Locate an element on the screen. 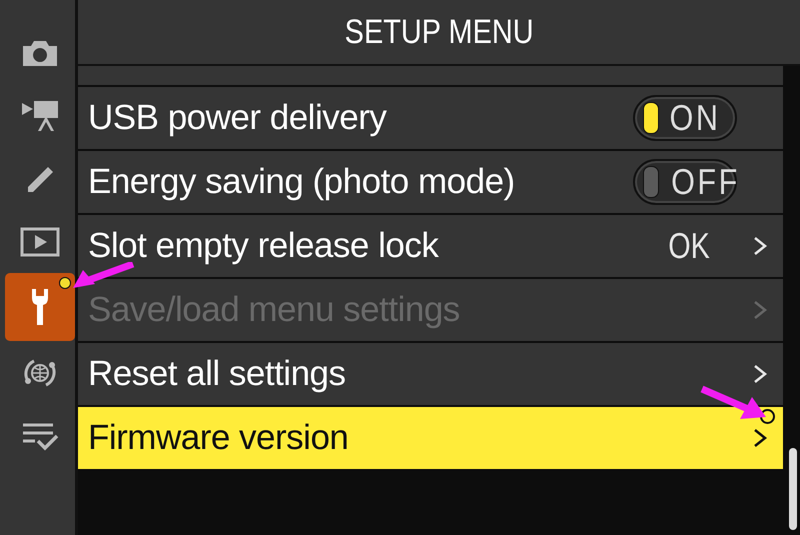 Image resolution: width=800 pixels, height=535 pixels. row-label: Slot empty release lock is located at coordinates (263, 246).